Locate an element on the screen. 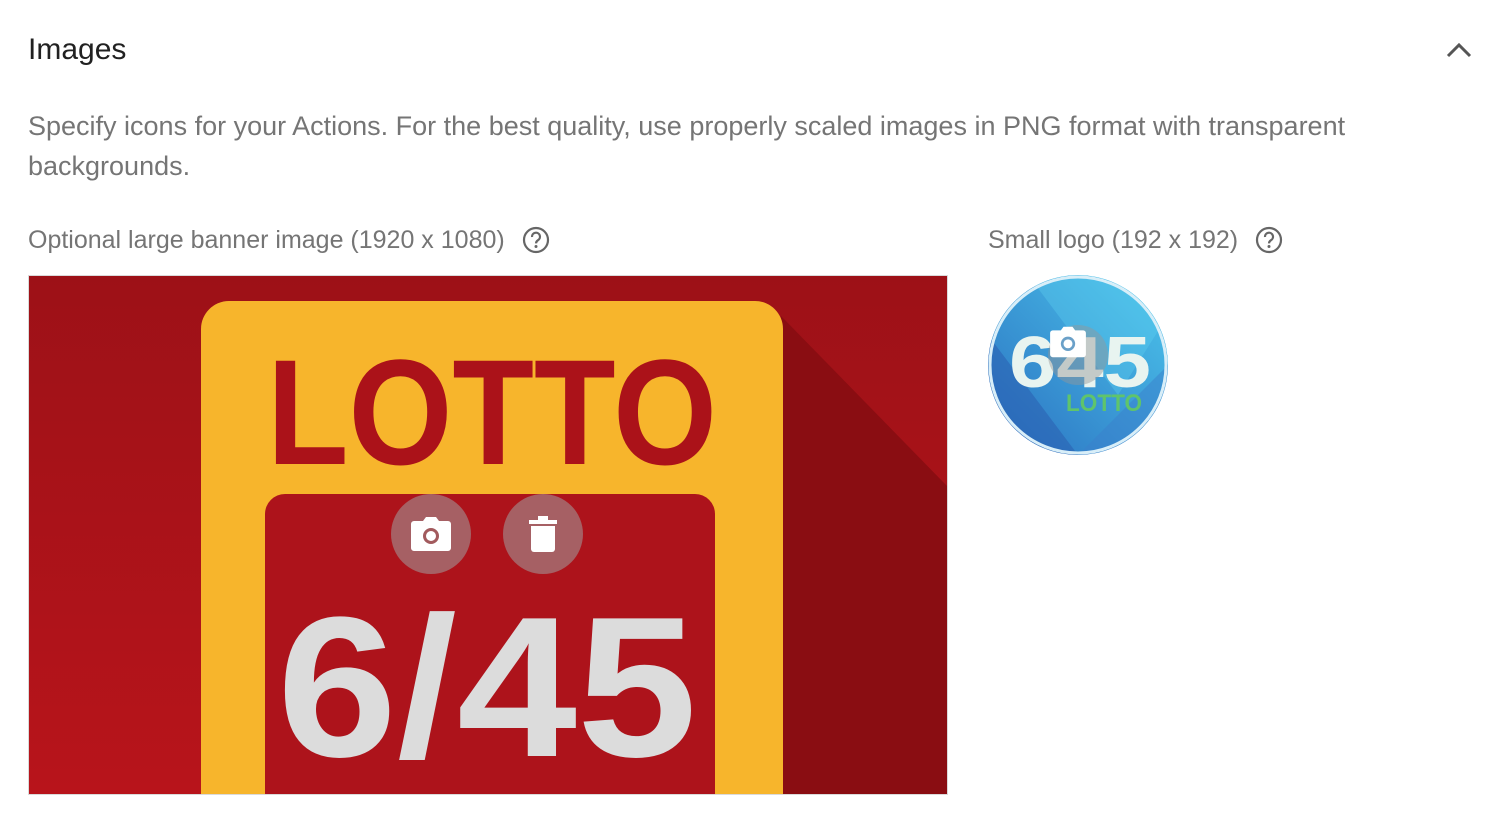  banner-help-button is located at coordinates (536, 240).